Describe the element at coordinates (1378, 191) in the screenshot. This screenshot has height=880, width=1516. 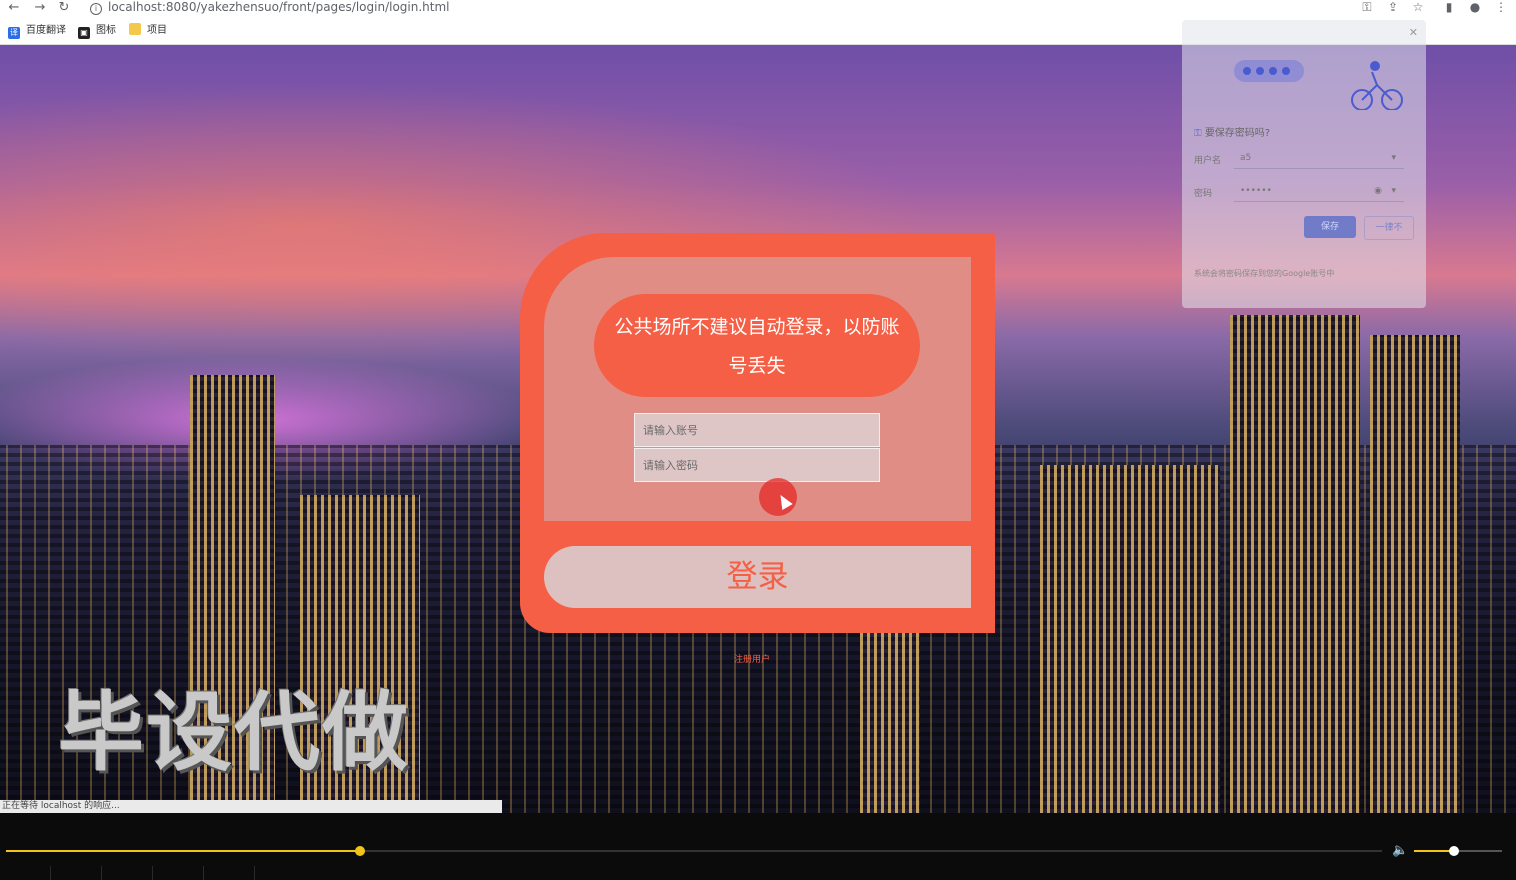
I see `eye-icon: ◉` at that location.